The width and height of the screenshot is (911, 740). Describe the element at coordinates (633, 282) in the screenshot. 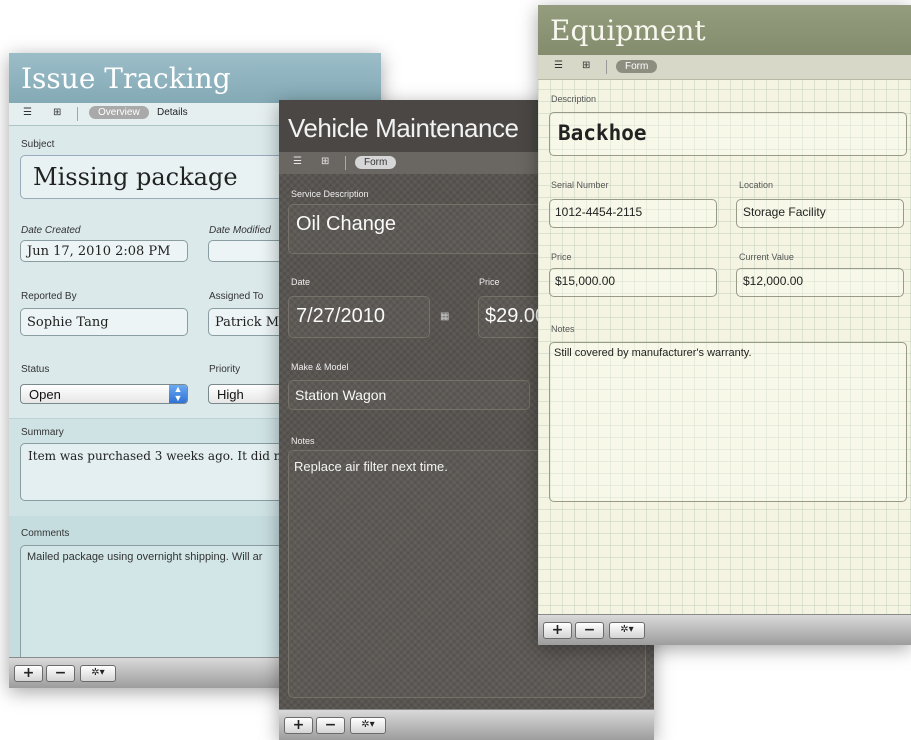

I see `price-field: $15,000.00` at that location.